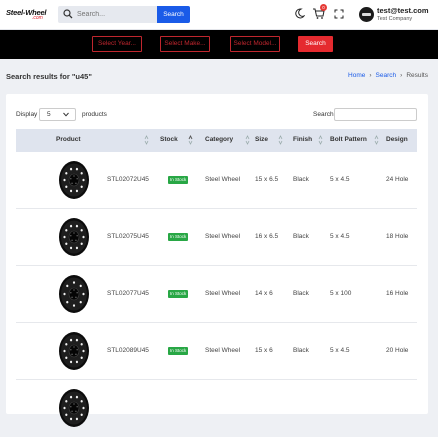  What do you see at coordinates (403, 10) in the screenshot?
I see `user-email: test@test.com` at bounding box center [403, 10].